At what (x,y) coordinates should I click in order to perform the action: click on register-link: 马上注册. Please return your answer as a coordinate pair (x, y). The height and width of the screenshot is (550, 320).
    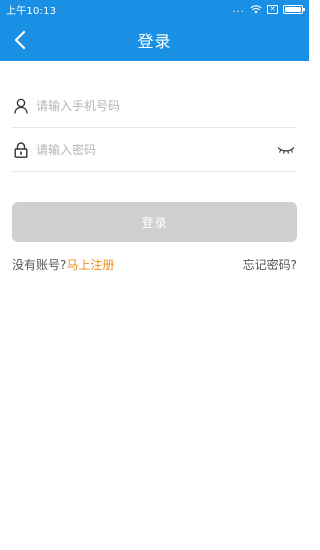
    Looking at the image, I should click on (90, 265).